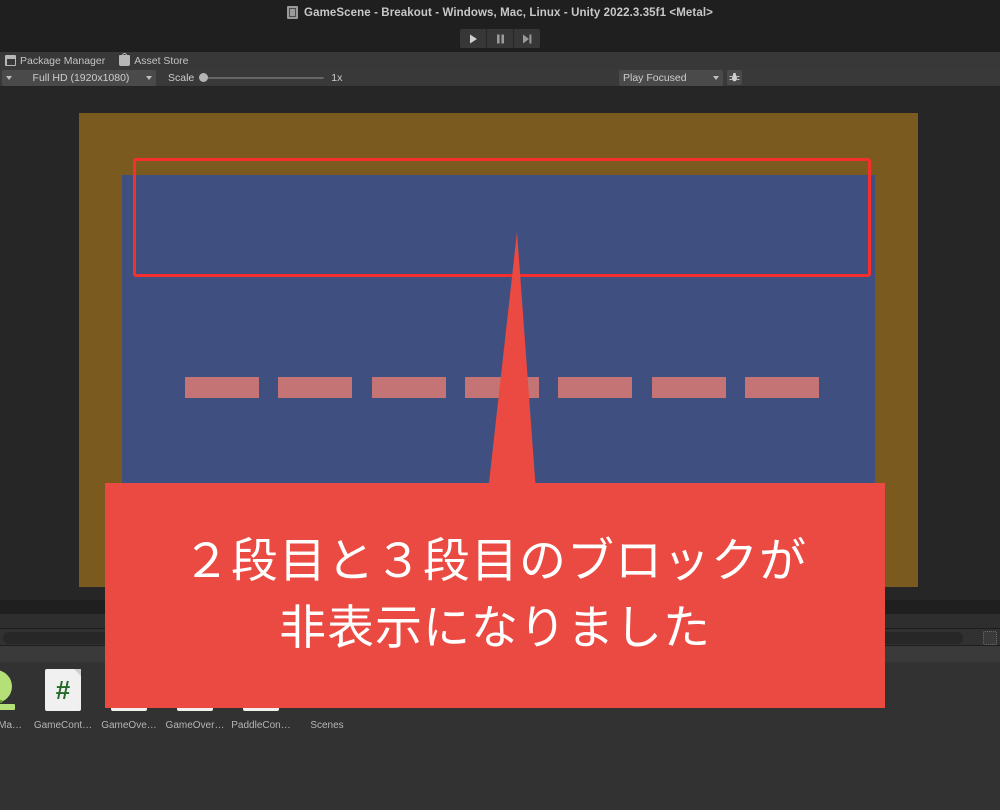  Describe the element at coordinates (9, 690) in the screenshot. I see `prefab-icon` at that location.